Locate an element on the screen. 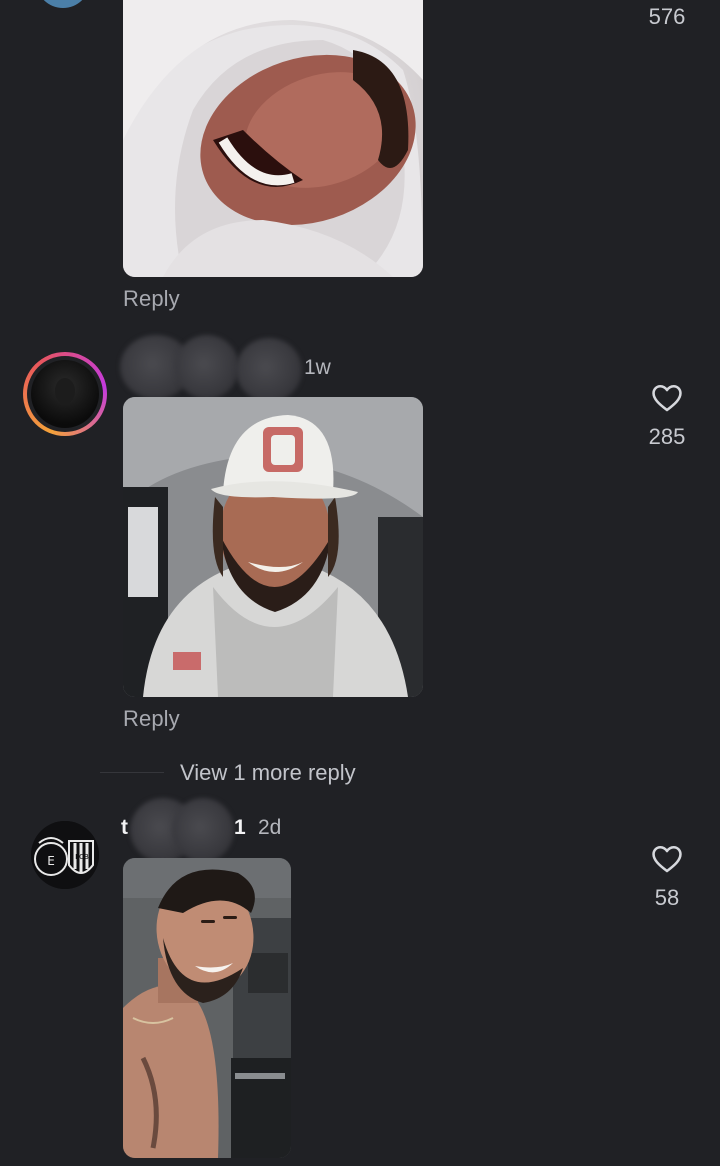 The height and width of the screenshot is (1166, 720). photo-smiling-man-in-kitchen is located at coordinates (207, 1008).